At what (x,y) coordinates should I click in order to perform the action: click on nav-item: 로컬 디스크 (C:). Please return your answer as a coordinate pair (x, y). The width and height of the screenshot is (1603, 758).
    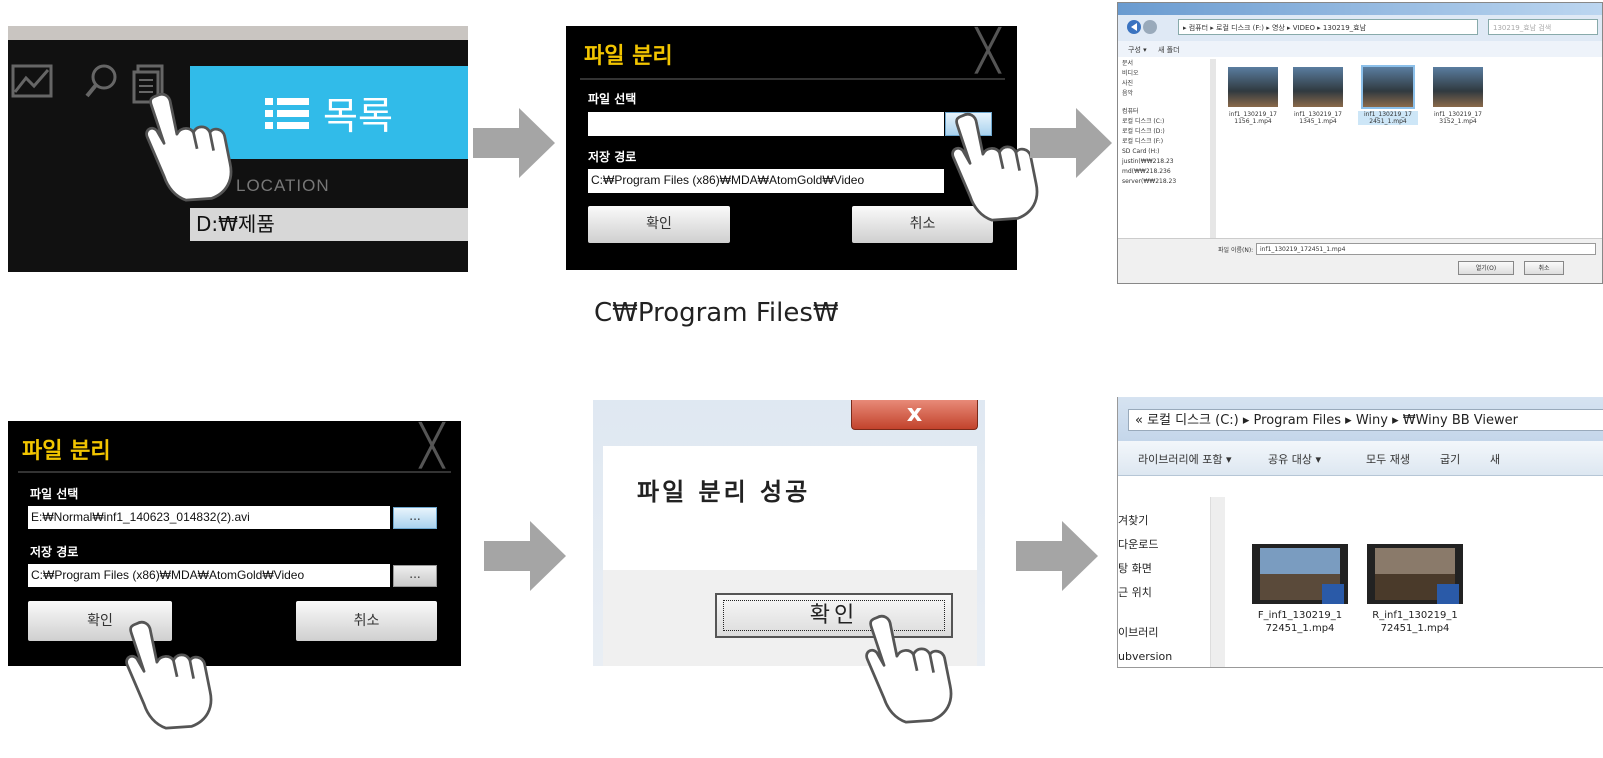
    Looking at the image, I should click on (1167, 122).